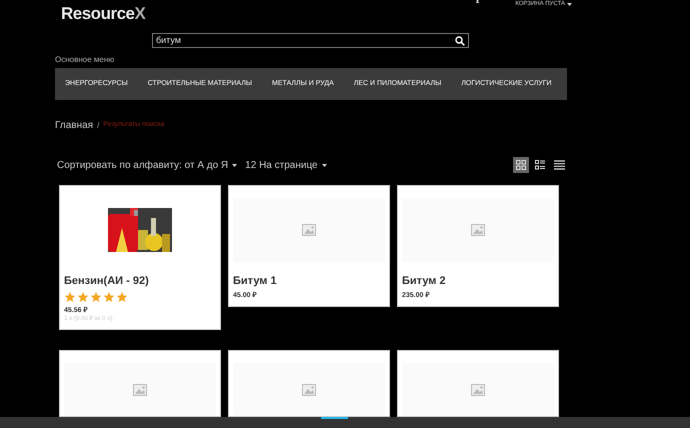 Image resolution: width=690 pixels, height=428 pixels. What do you see at coordinates (74, 125) in the screenshot?
I see `breadcrumb-link: Главная` at bounding box center [74, 125].